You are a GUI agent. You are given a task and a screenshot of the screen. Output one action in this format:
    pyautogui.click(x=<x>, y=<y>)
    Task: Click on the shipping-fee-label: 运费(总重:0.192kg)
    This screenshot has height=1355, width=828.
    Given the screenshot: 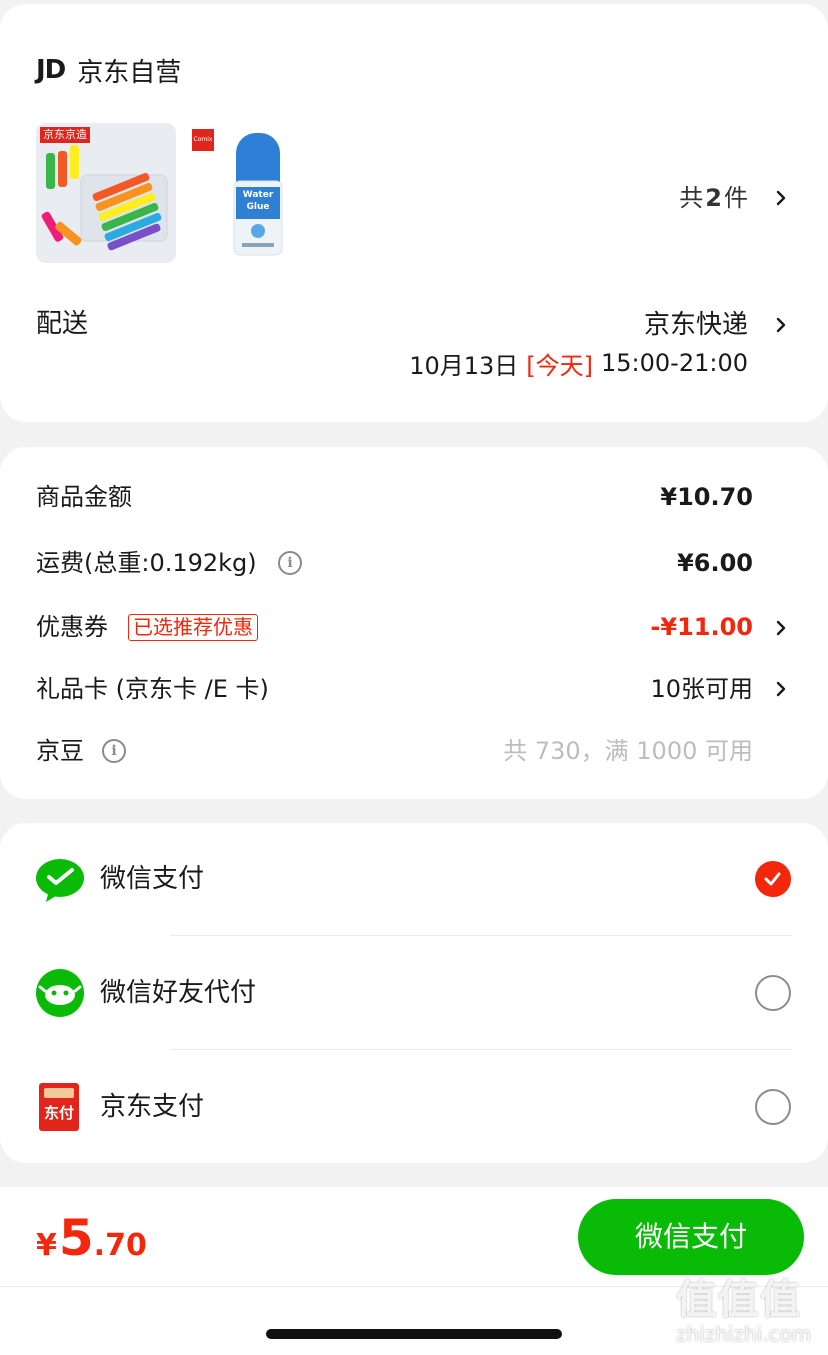 What is the action you would take?
    pyautogui.click(x=146, y=563)
    